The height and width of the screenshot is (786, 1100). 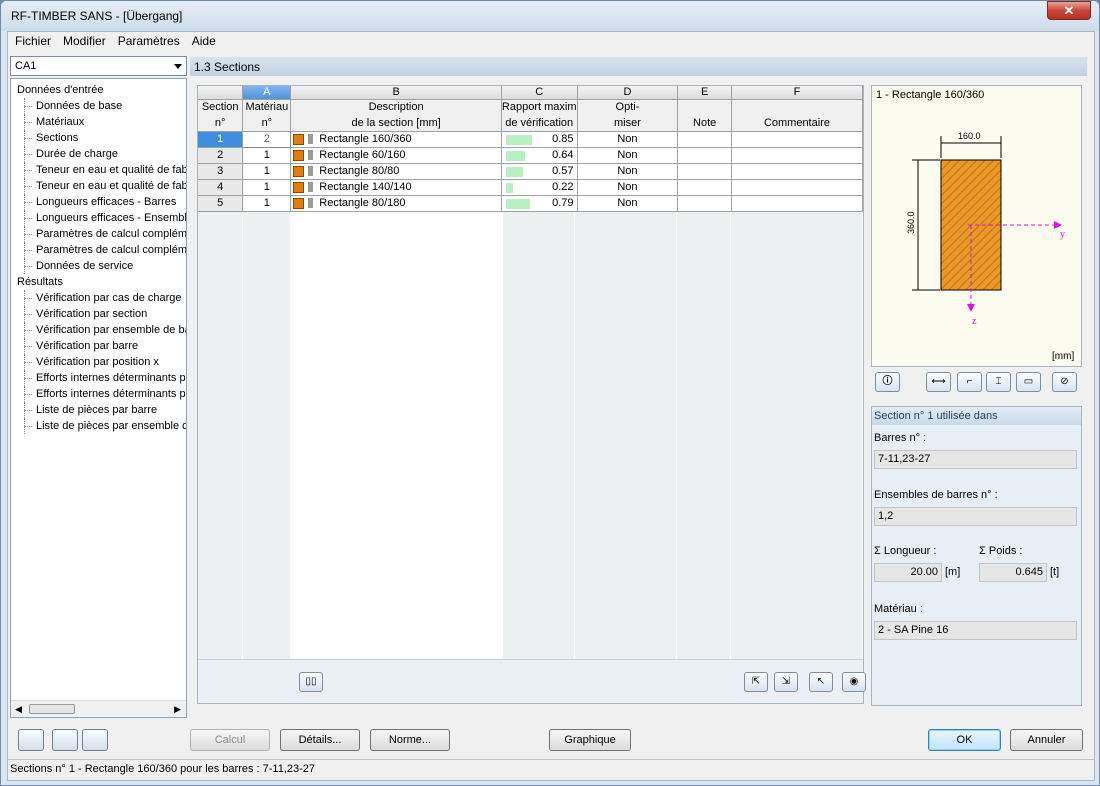 I want to click on description-cell: Rectangle 60/160, so click(x=396, y=155).